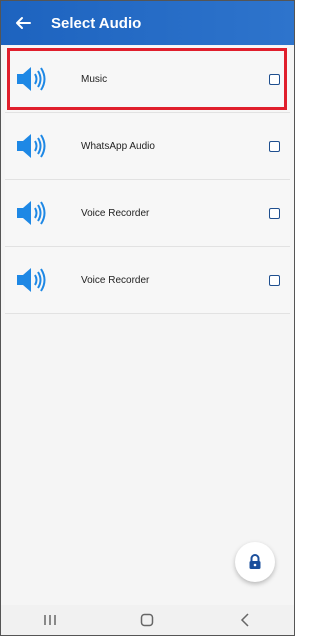 Image resolution: width=320 pixels, height=636 pixels. Describe the element at coordinates (147, 23) in the screenshot. I see `app-bar: Select Audio` at that location.